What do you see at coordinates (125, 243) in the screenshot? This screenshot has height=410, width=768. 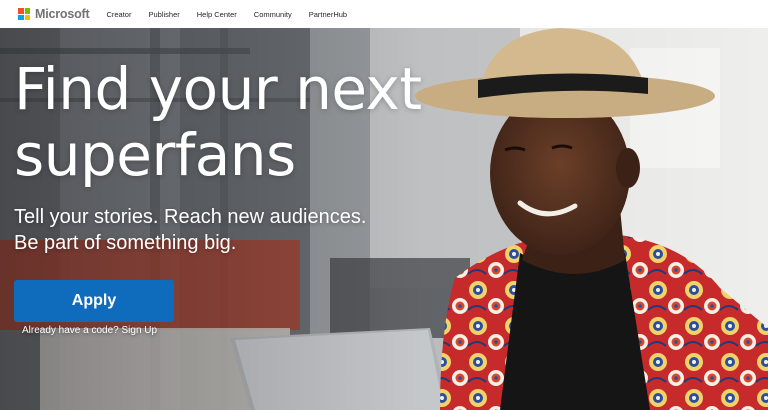 I see `subline-line-2: Be part of something big.` at bounding box center [125, 243].